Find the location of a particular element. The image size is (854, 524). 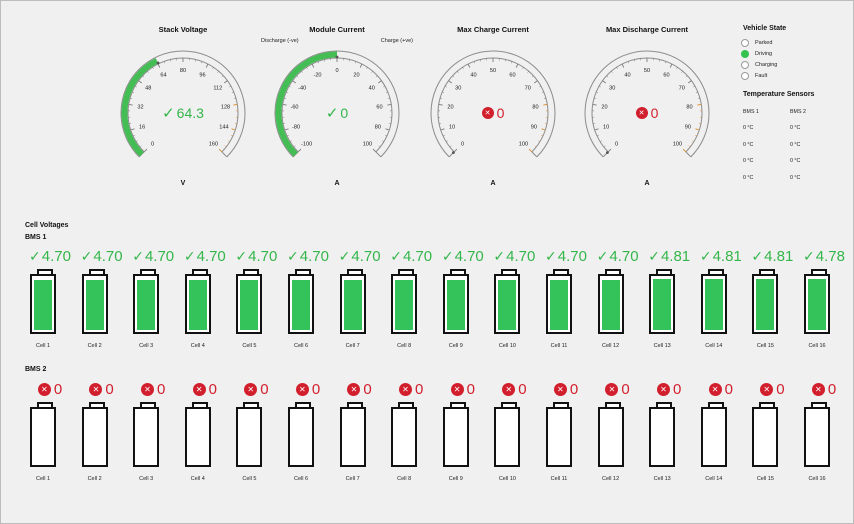

cell-label: Cell 16 is located at coordinates (817, 479).